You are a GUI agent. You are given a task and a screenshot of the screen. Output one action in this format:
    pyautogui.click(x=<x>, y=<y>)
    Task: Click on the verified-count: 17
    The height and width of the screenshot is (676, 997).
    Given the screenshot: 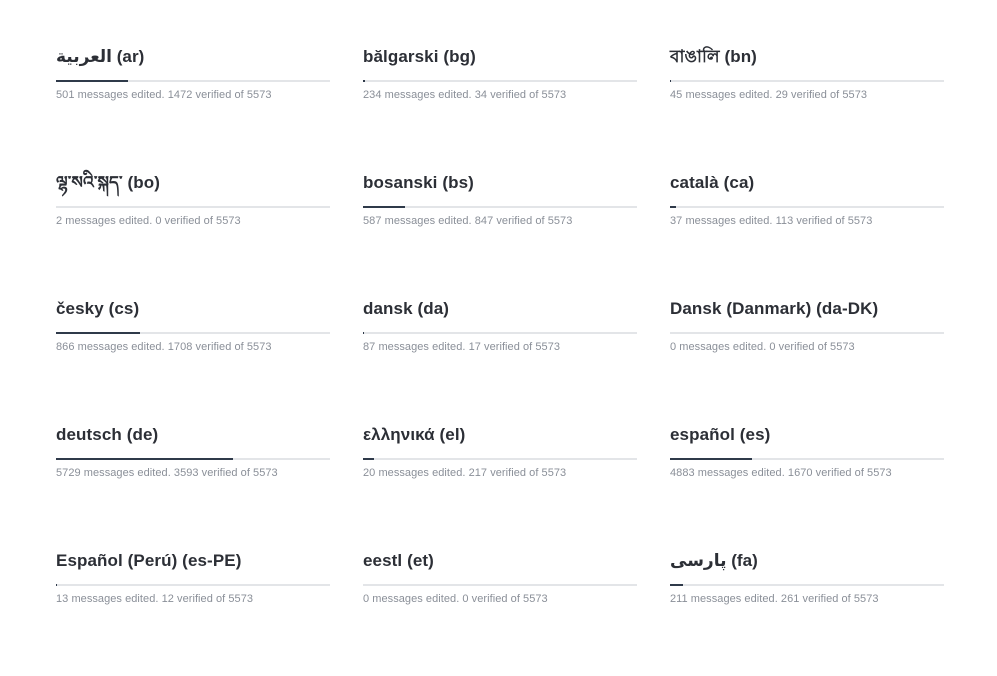 What is the action you would take?
    pyautogui.click(x=474, y=347)
    